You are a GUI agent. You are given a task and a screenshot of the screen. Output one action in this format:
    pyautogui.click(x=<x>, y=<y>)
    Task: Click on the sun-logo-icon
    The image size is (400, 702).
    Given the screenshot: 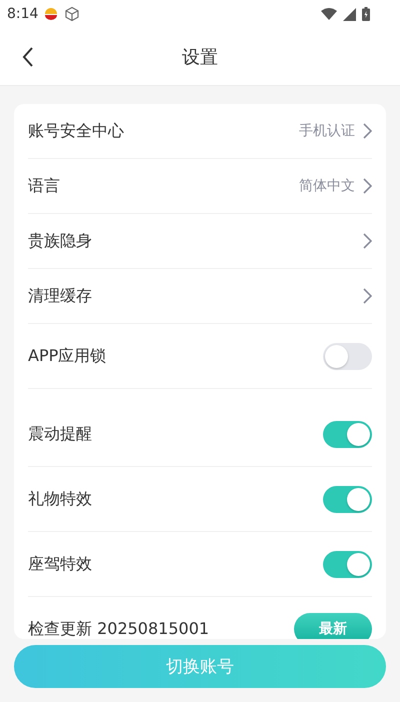 What is the action you would take?
    pyautogui.click(x=51, y=14)
    